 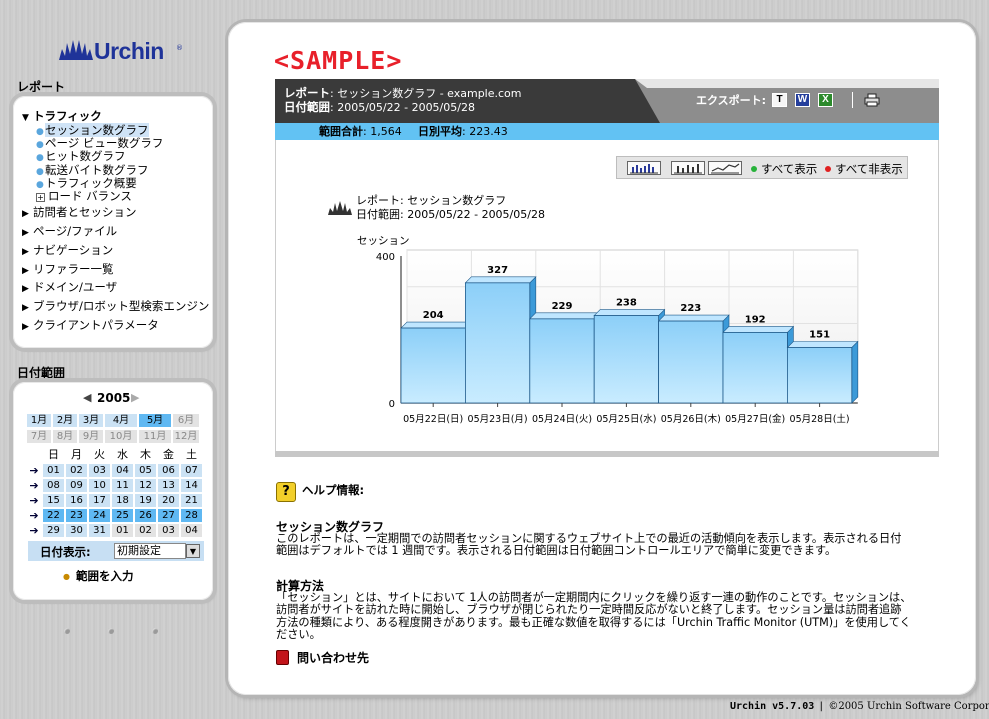 What do you see at coordinates (333, 657) in the screenshot?
I see `contact-link: 問い合わせ先` at bounding box center [333, 657].